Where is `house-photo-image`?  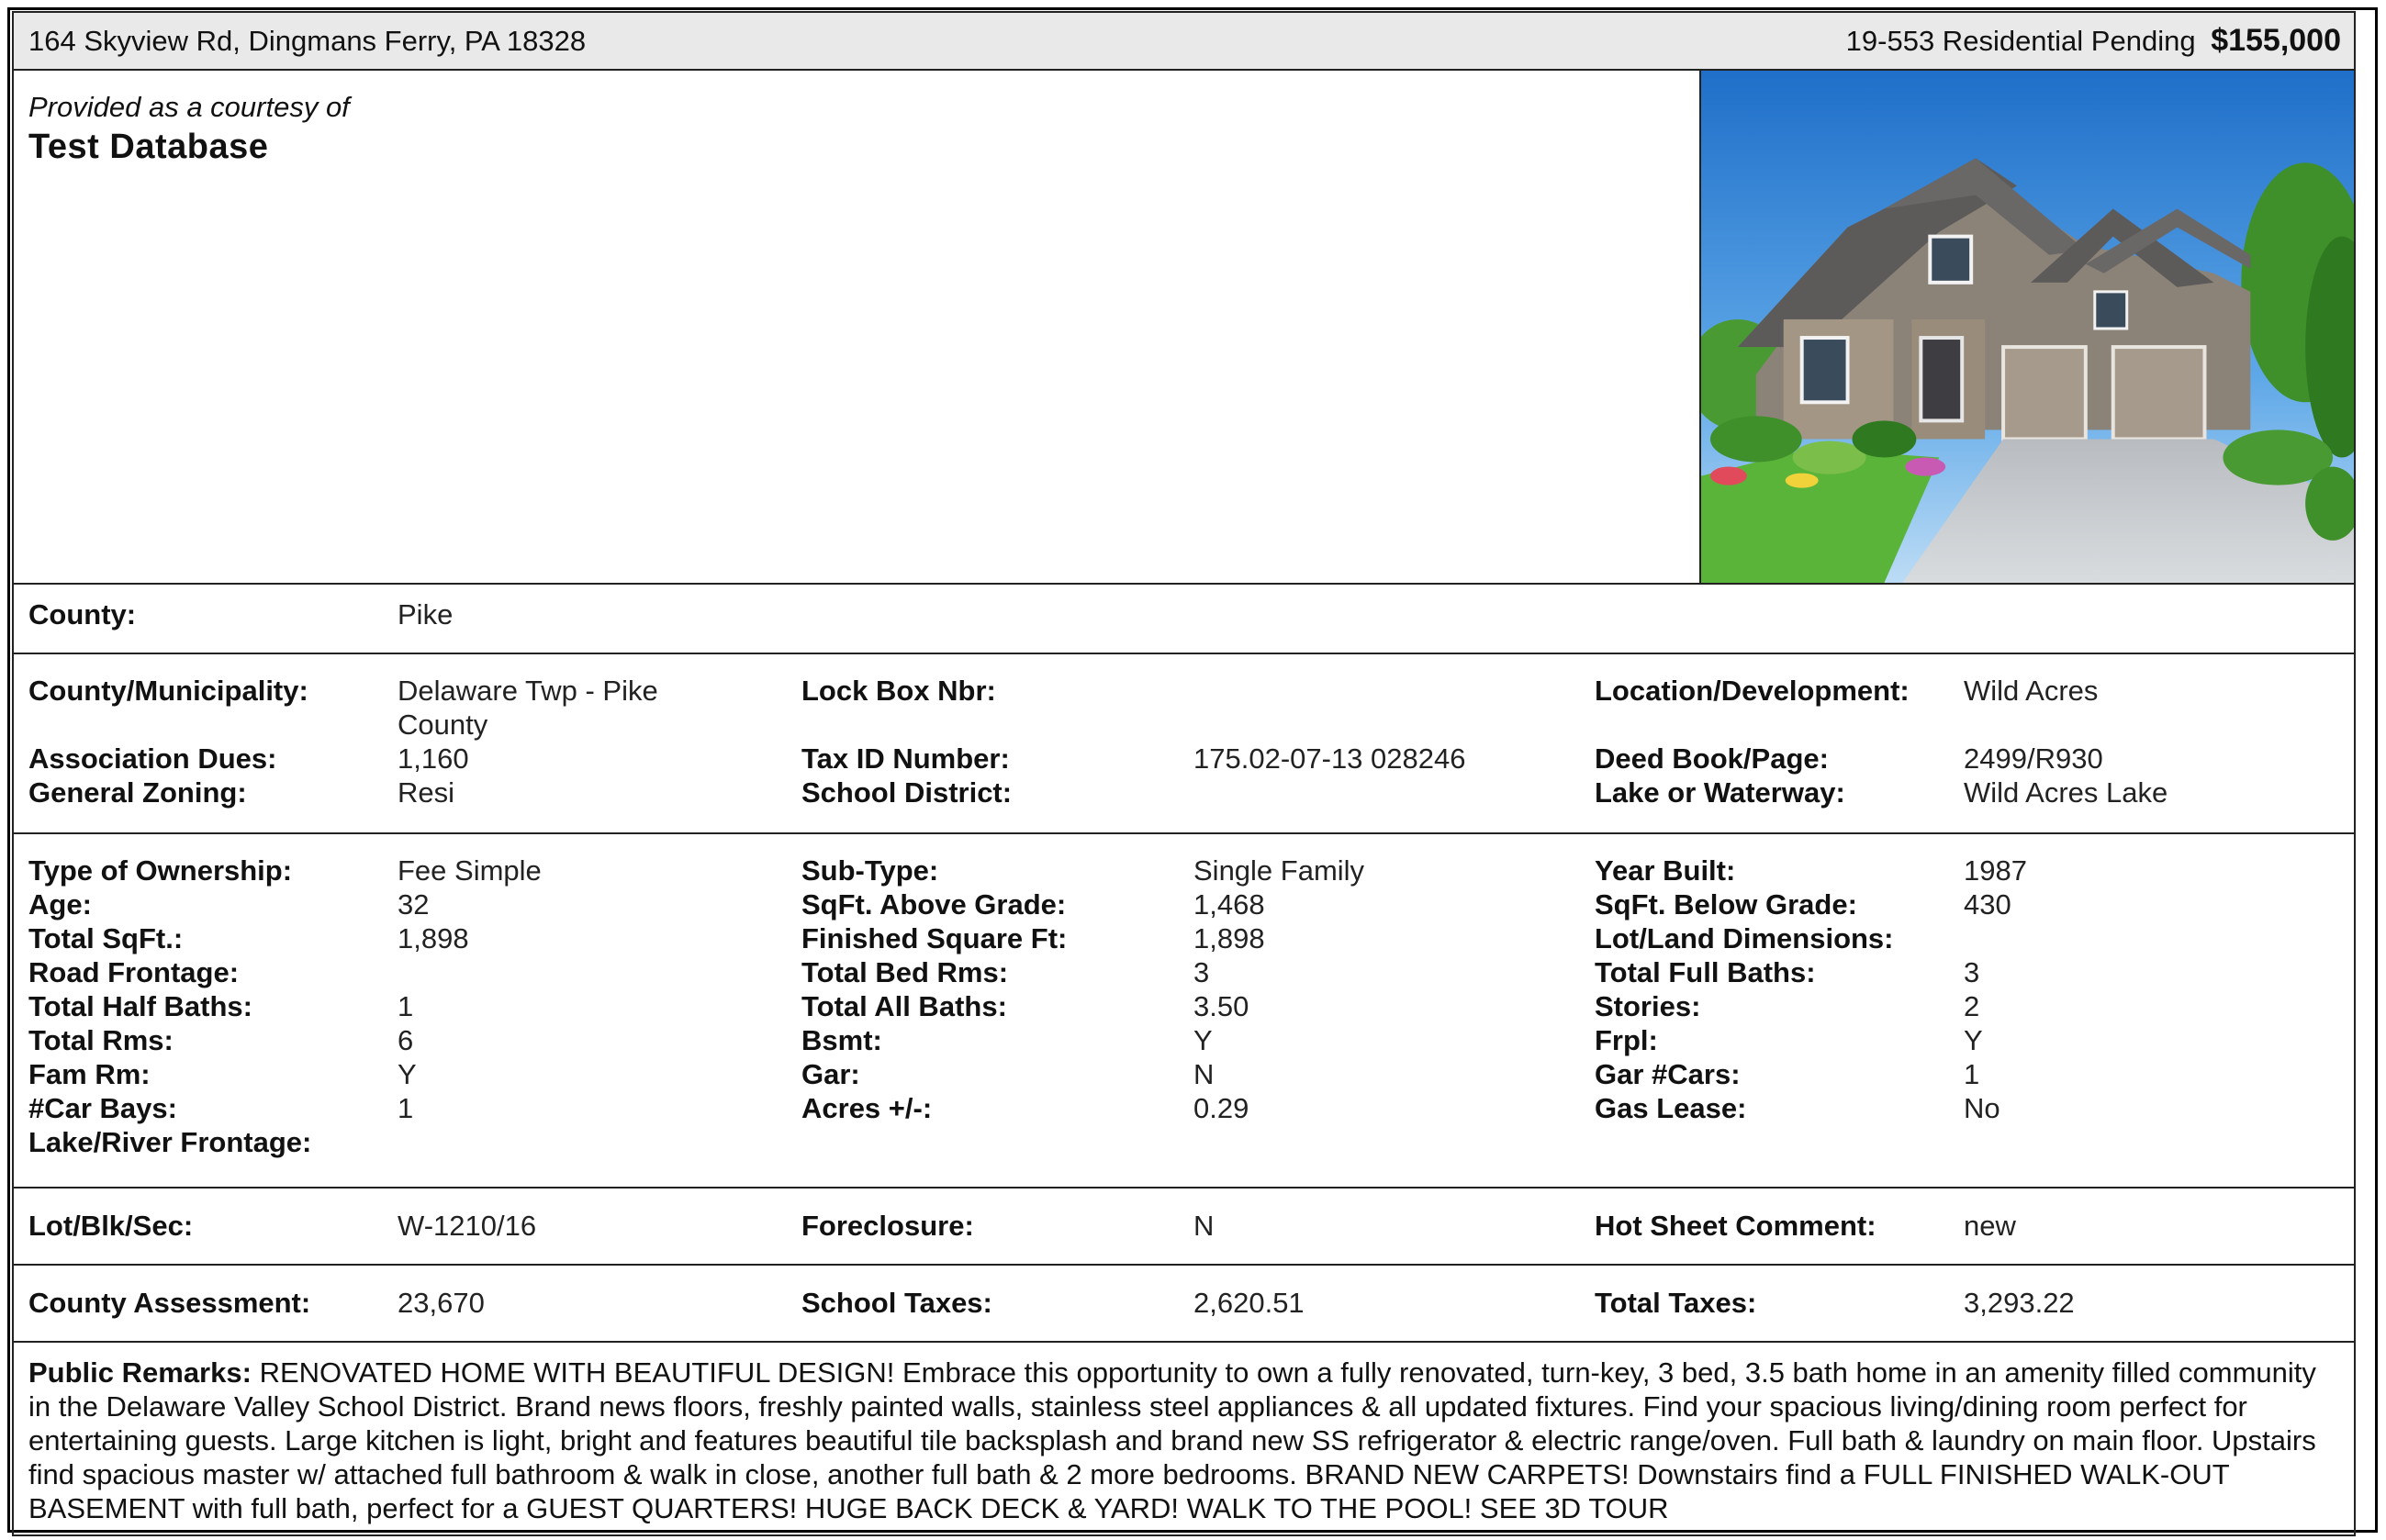
house-photo-image is located at coordinates (2028, 327).